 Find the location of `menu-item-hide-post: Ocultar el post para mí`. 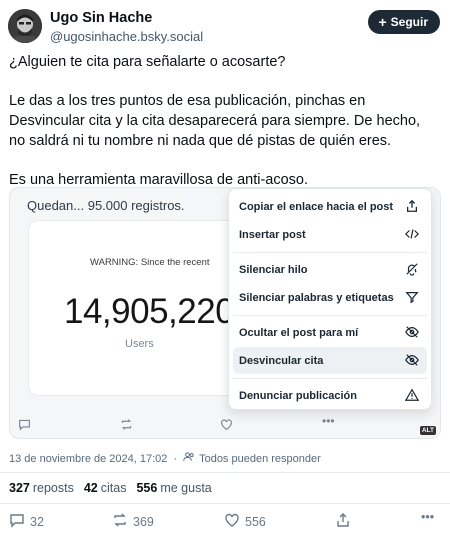

menu-item-hide-post: Ocultar el post para mí is located at coordinates (330, 332).